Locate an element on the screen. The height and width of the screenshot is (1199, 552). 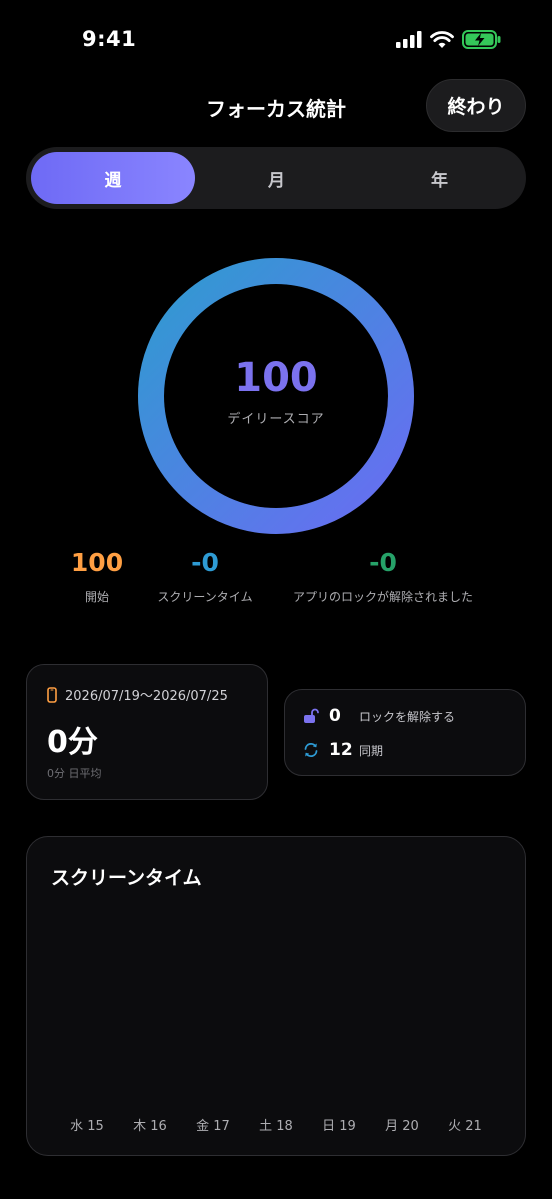
tab-month: 月 is located at coordinates (276, 178).